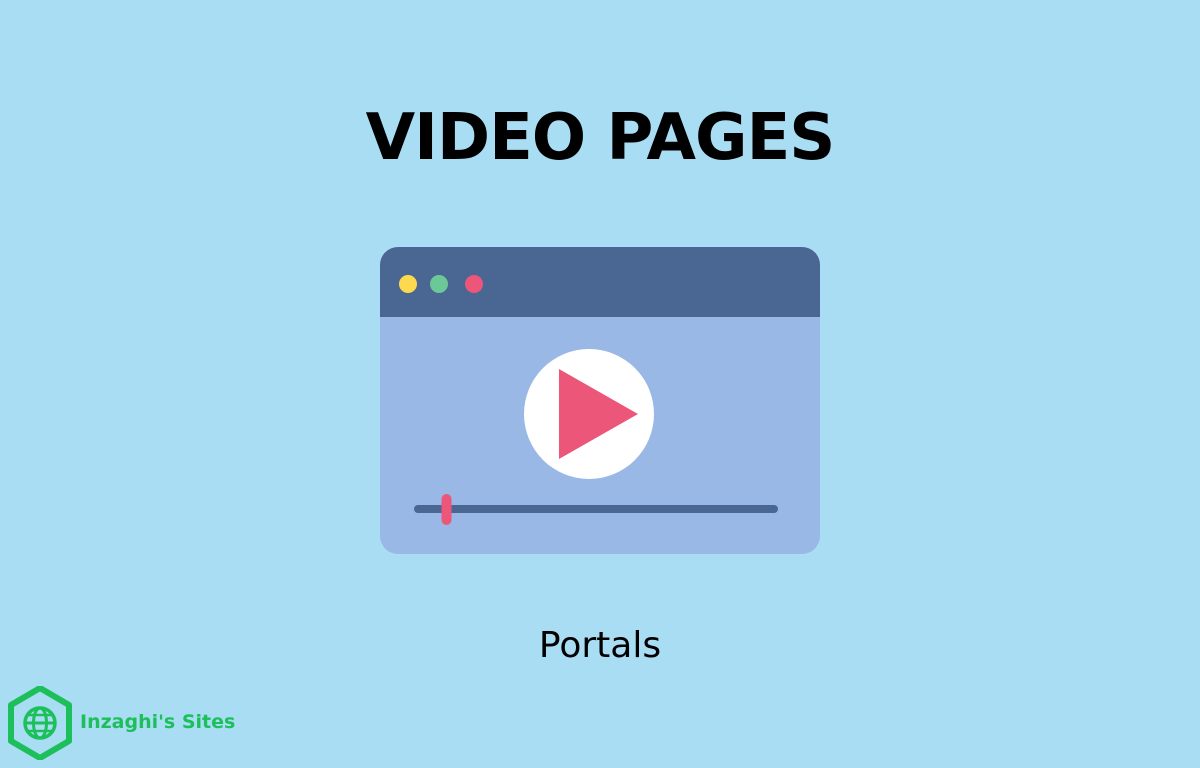 The height and width of the screenshot is (768, 1200). I want to click on progress-handle, so click(446, 509).